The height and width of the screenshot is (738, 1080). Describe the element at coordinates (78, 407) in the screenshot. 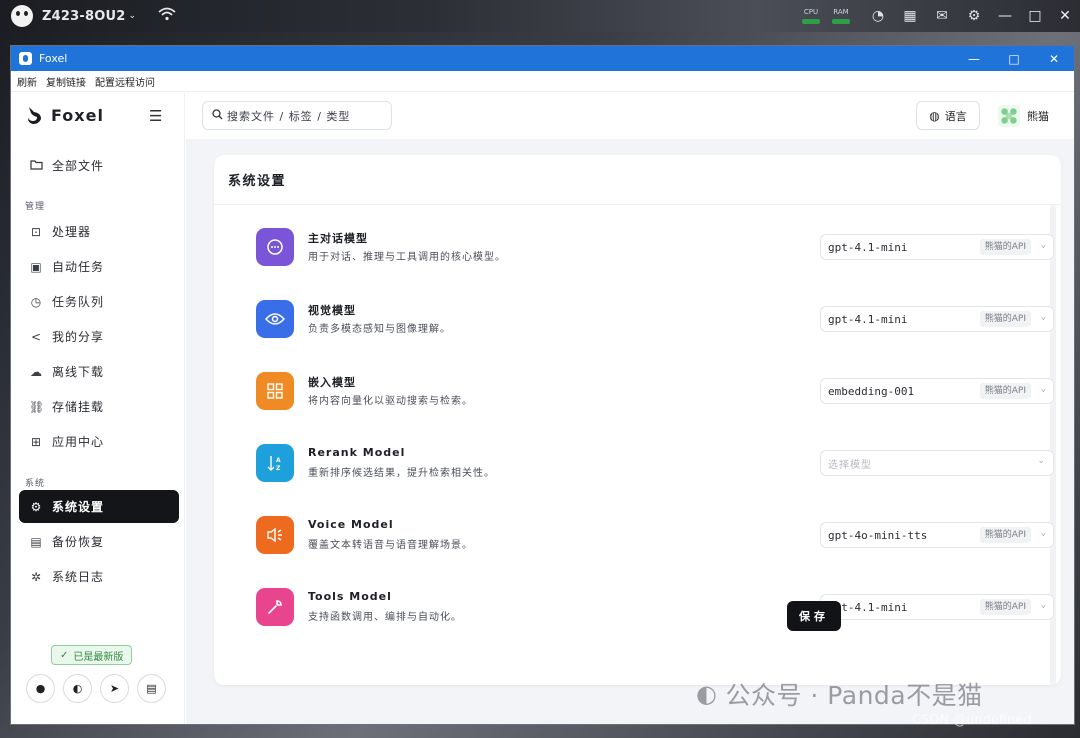

I see `sidebar-item-label: 存储挂载` at that location.